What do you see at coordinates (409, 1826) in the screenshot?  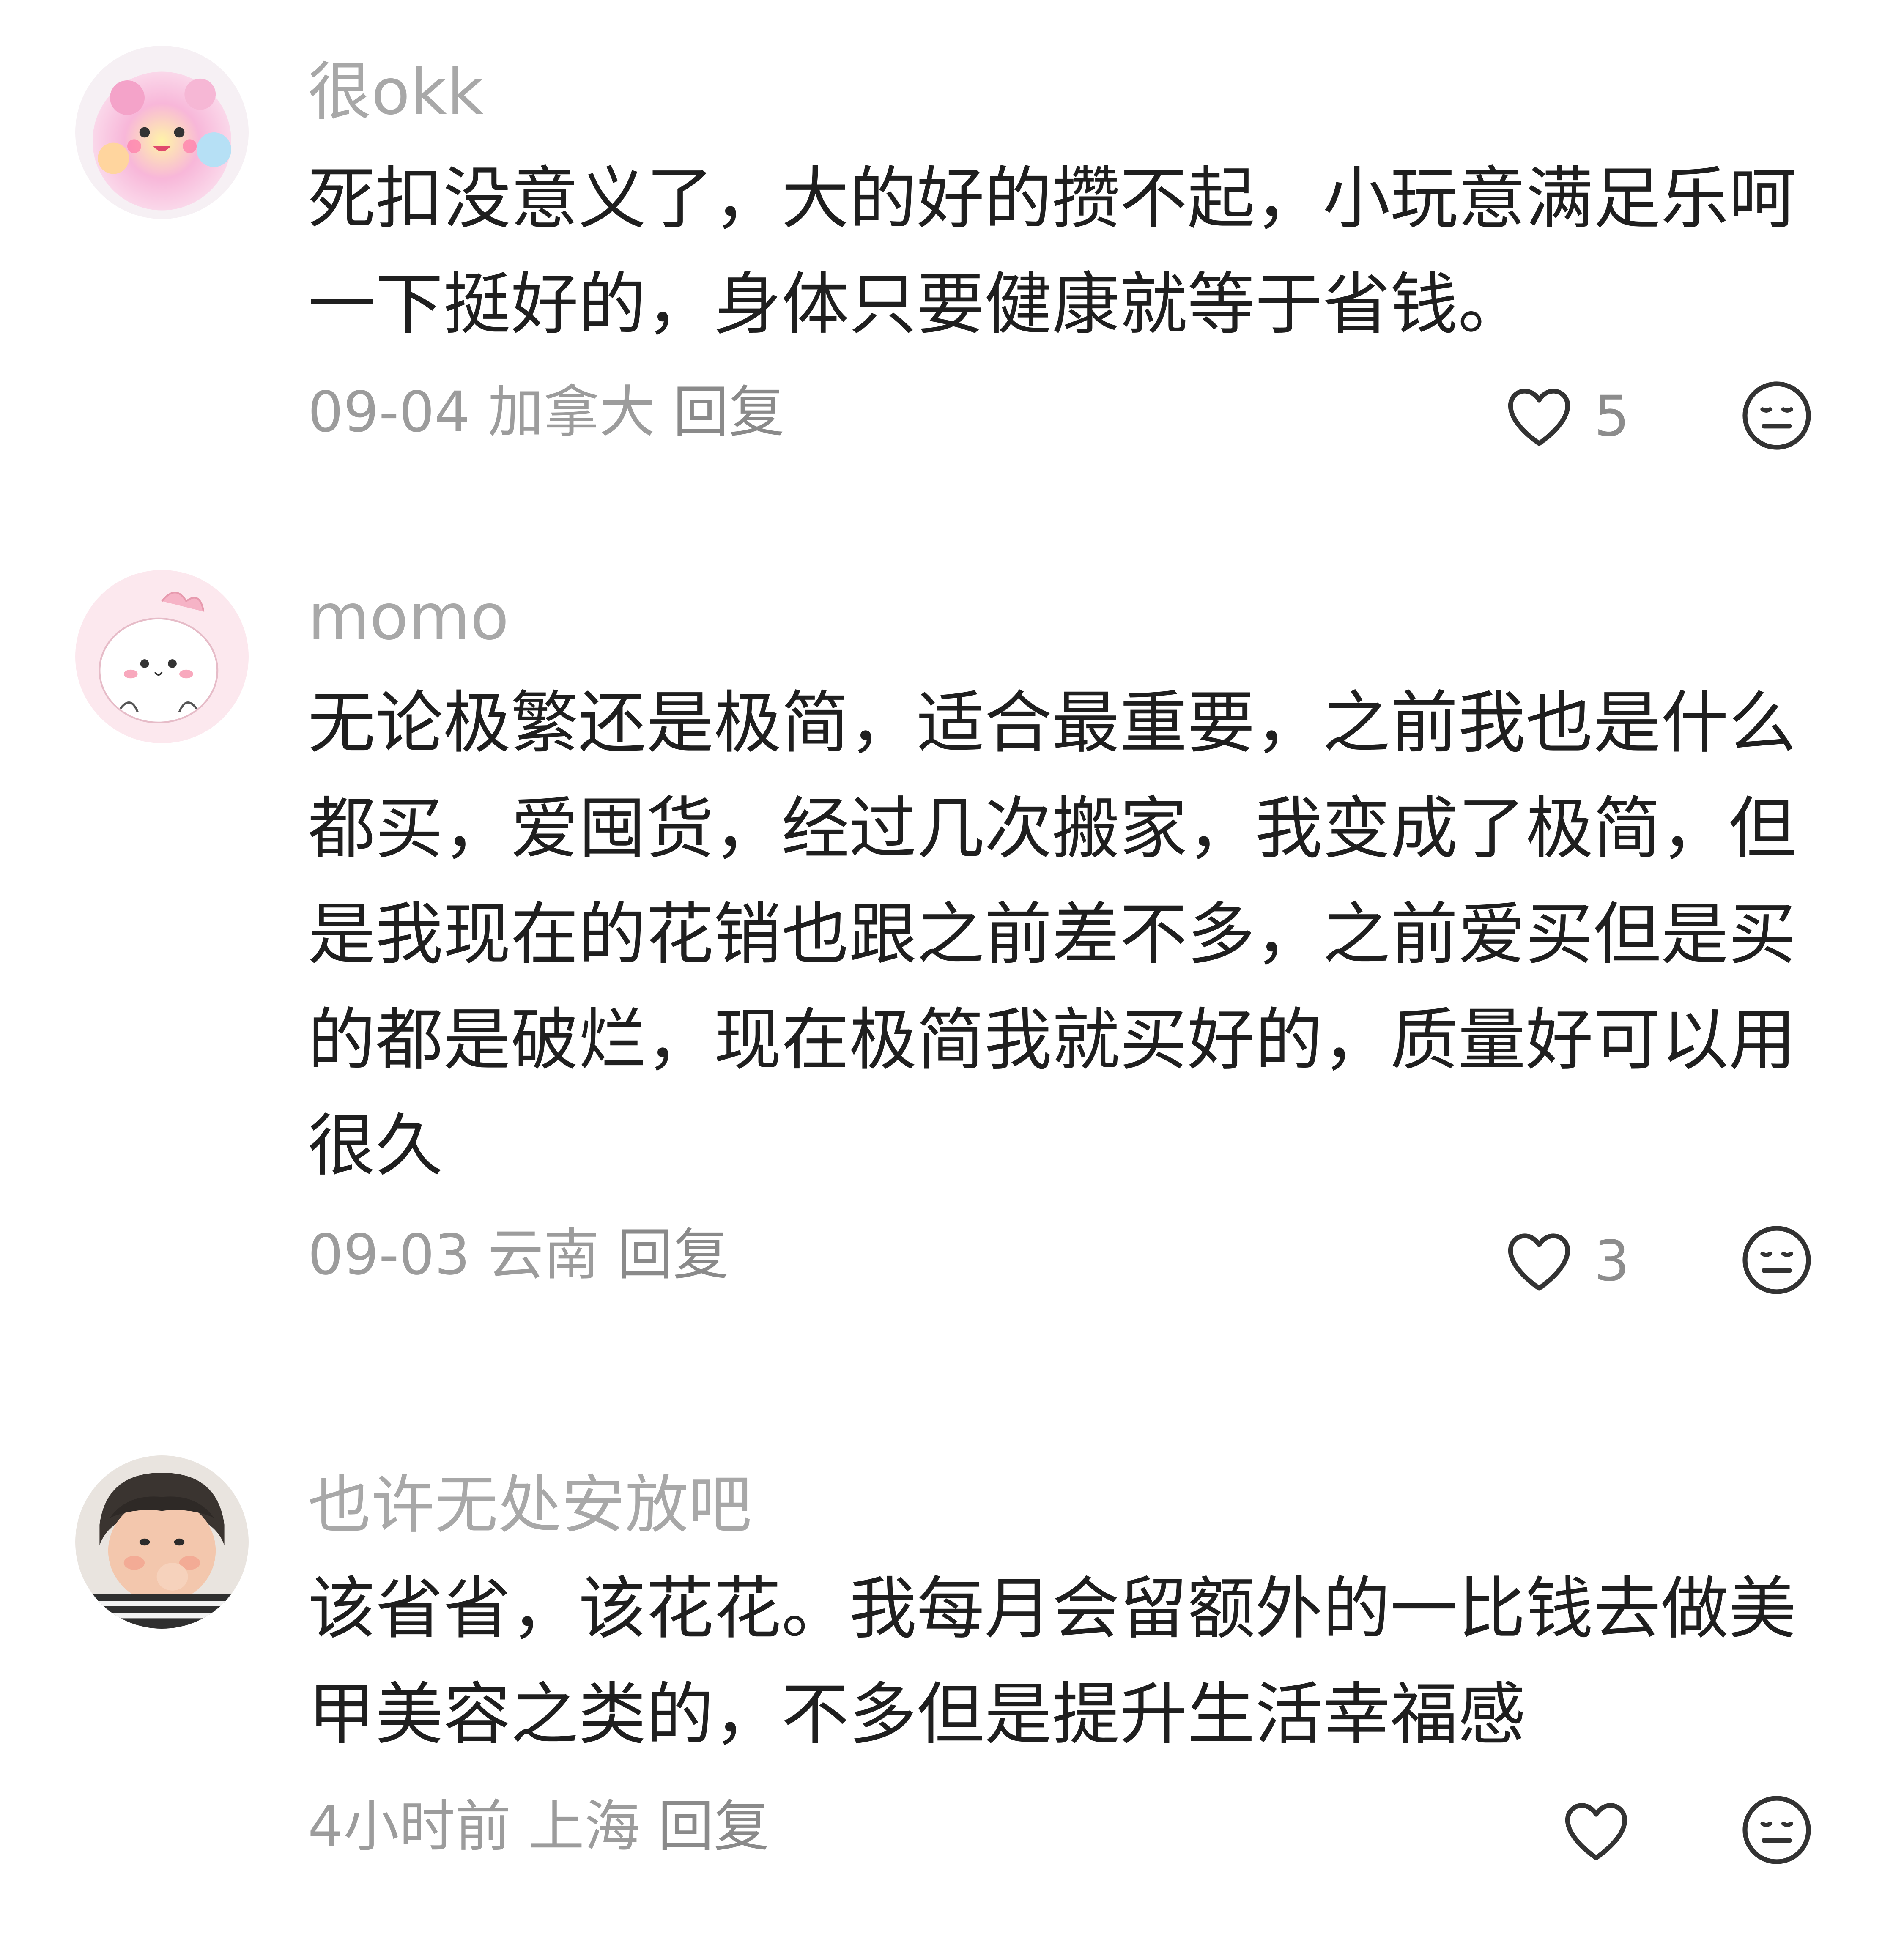 I see `comment-date: 4小时前` at bounding box center [409, 1826].